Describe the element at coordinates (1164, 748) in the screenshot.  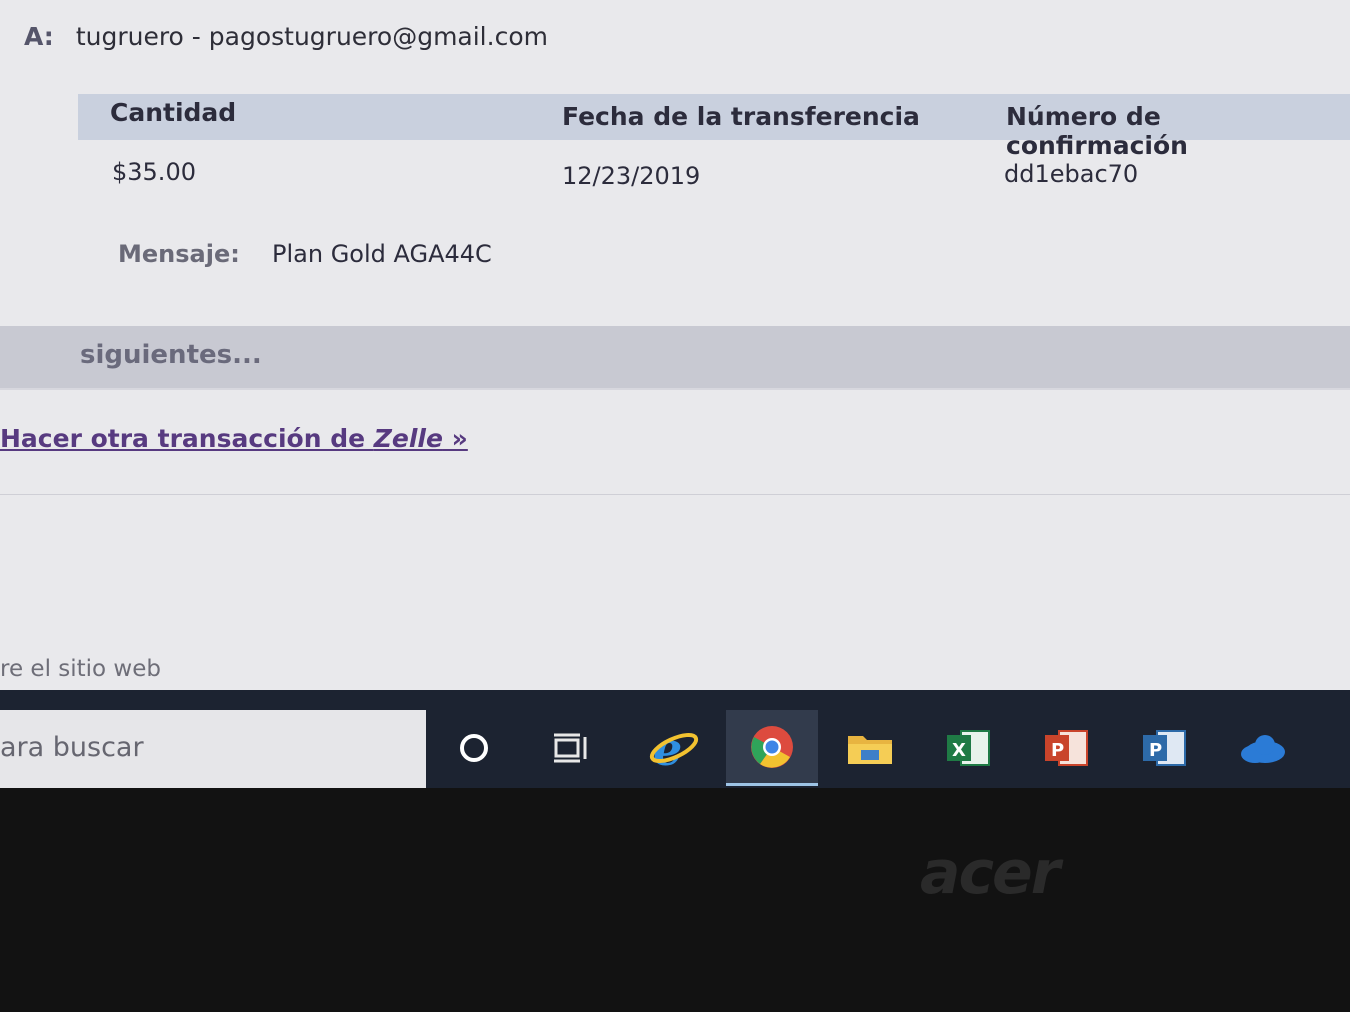
I see `project-icon: P` at that location.